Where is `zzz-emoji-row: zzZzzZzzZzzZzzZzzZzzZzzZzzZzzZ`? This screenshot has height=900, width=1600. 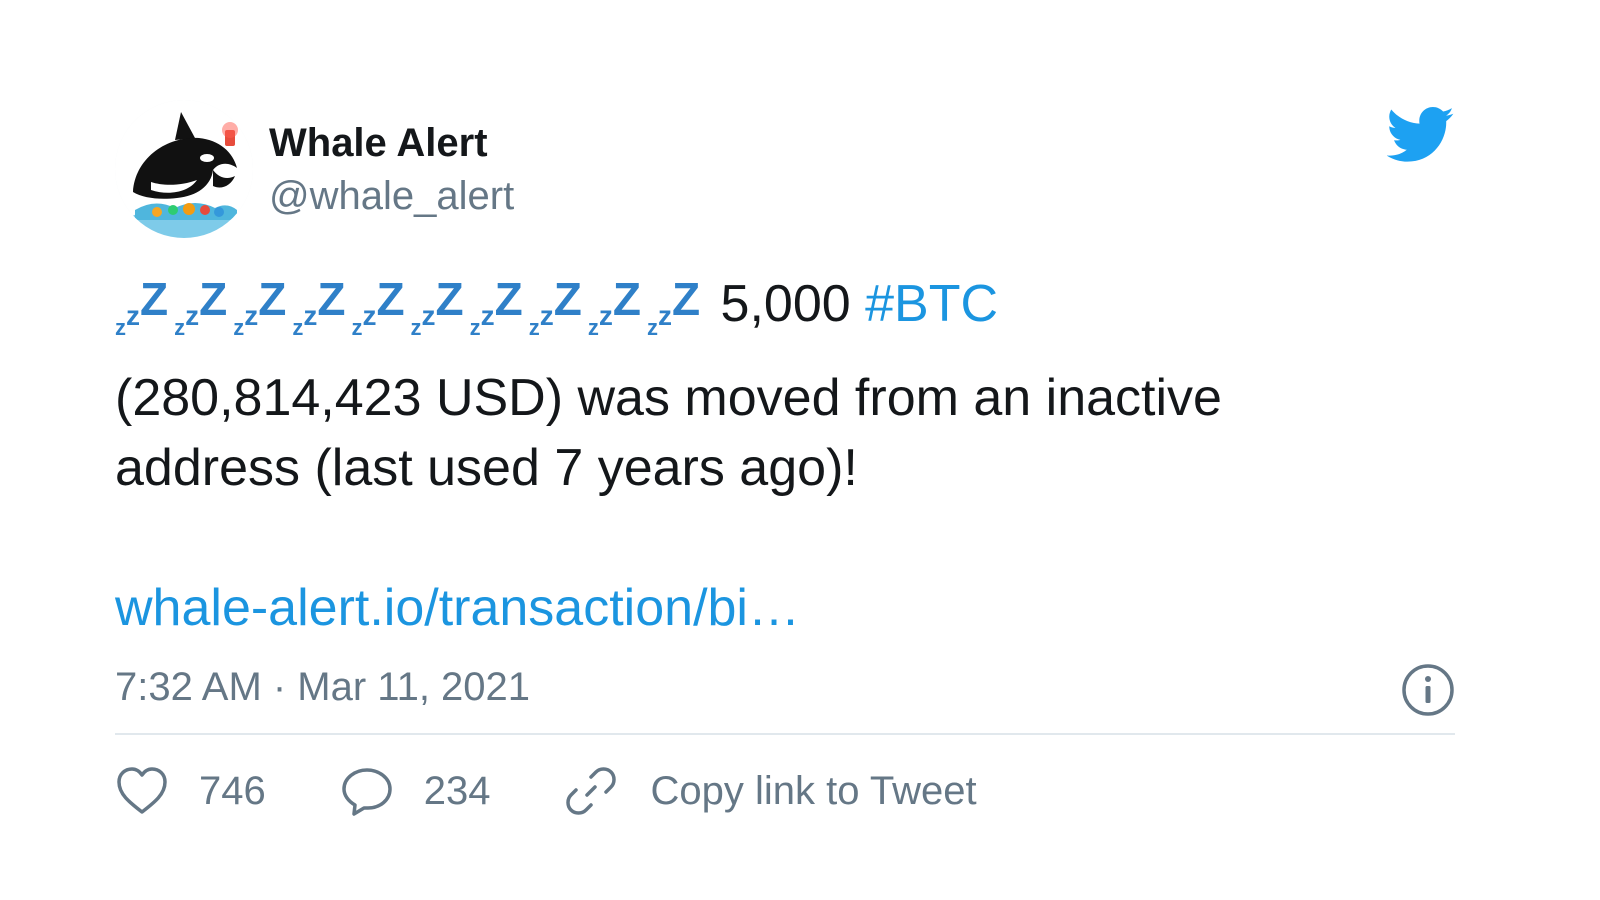
zzz-emoji-row: zzZzzZzzZzzZzzZzzZzzZzzZzzZzzZ is located at coordinates (418, 306).